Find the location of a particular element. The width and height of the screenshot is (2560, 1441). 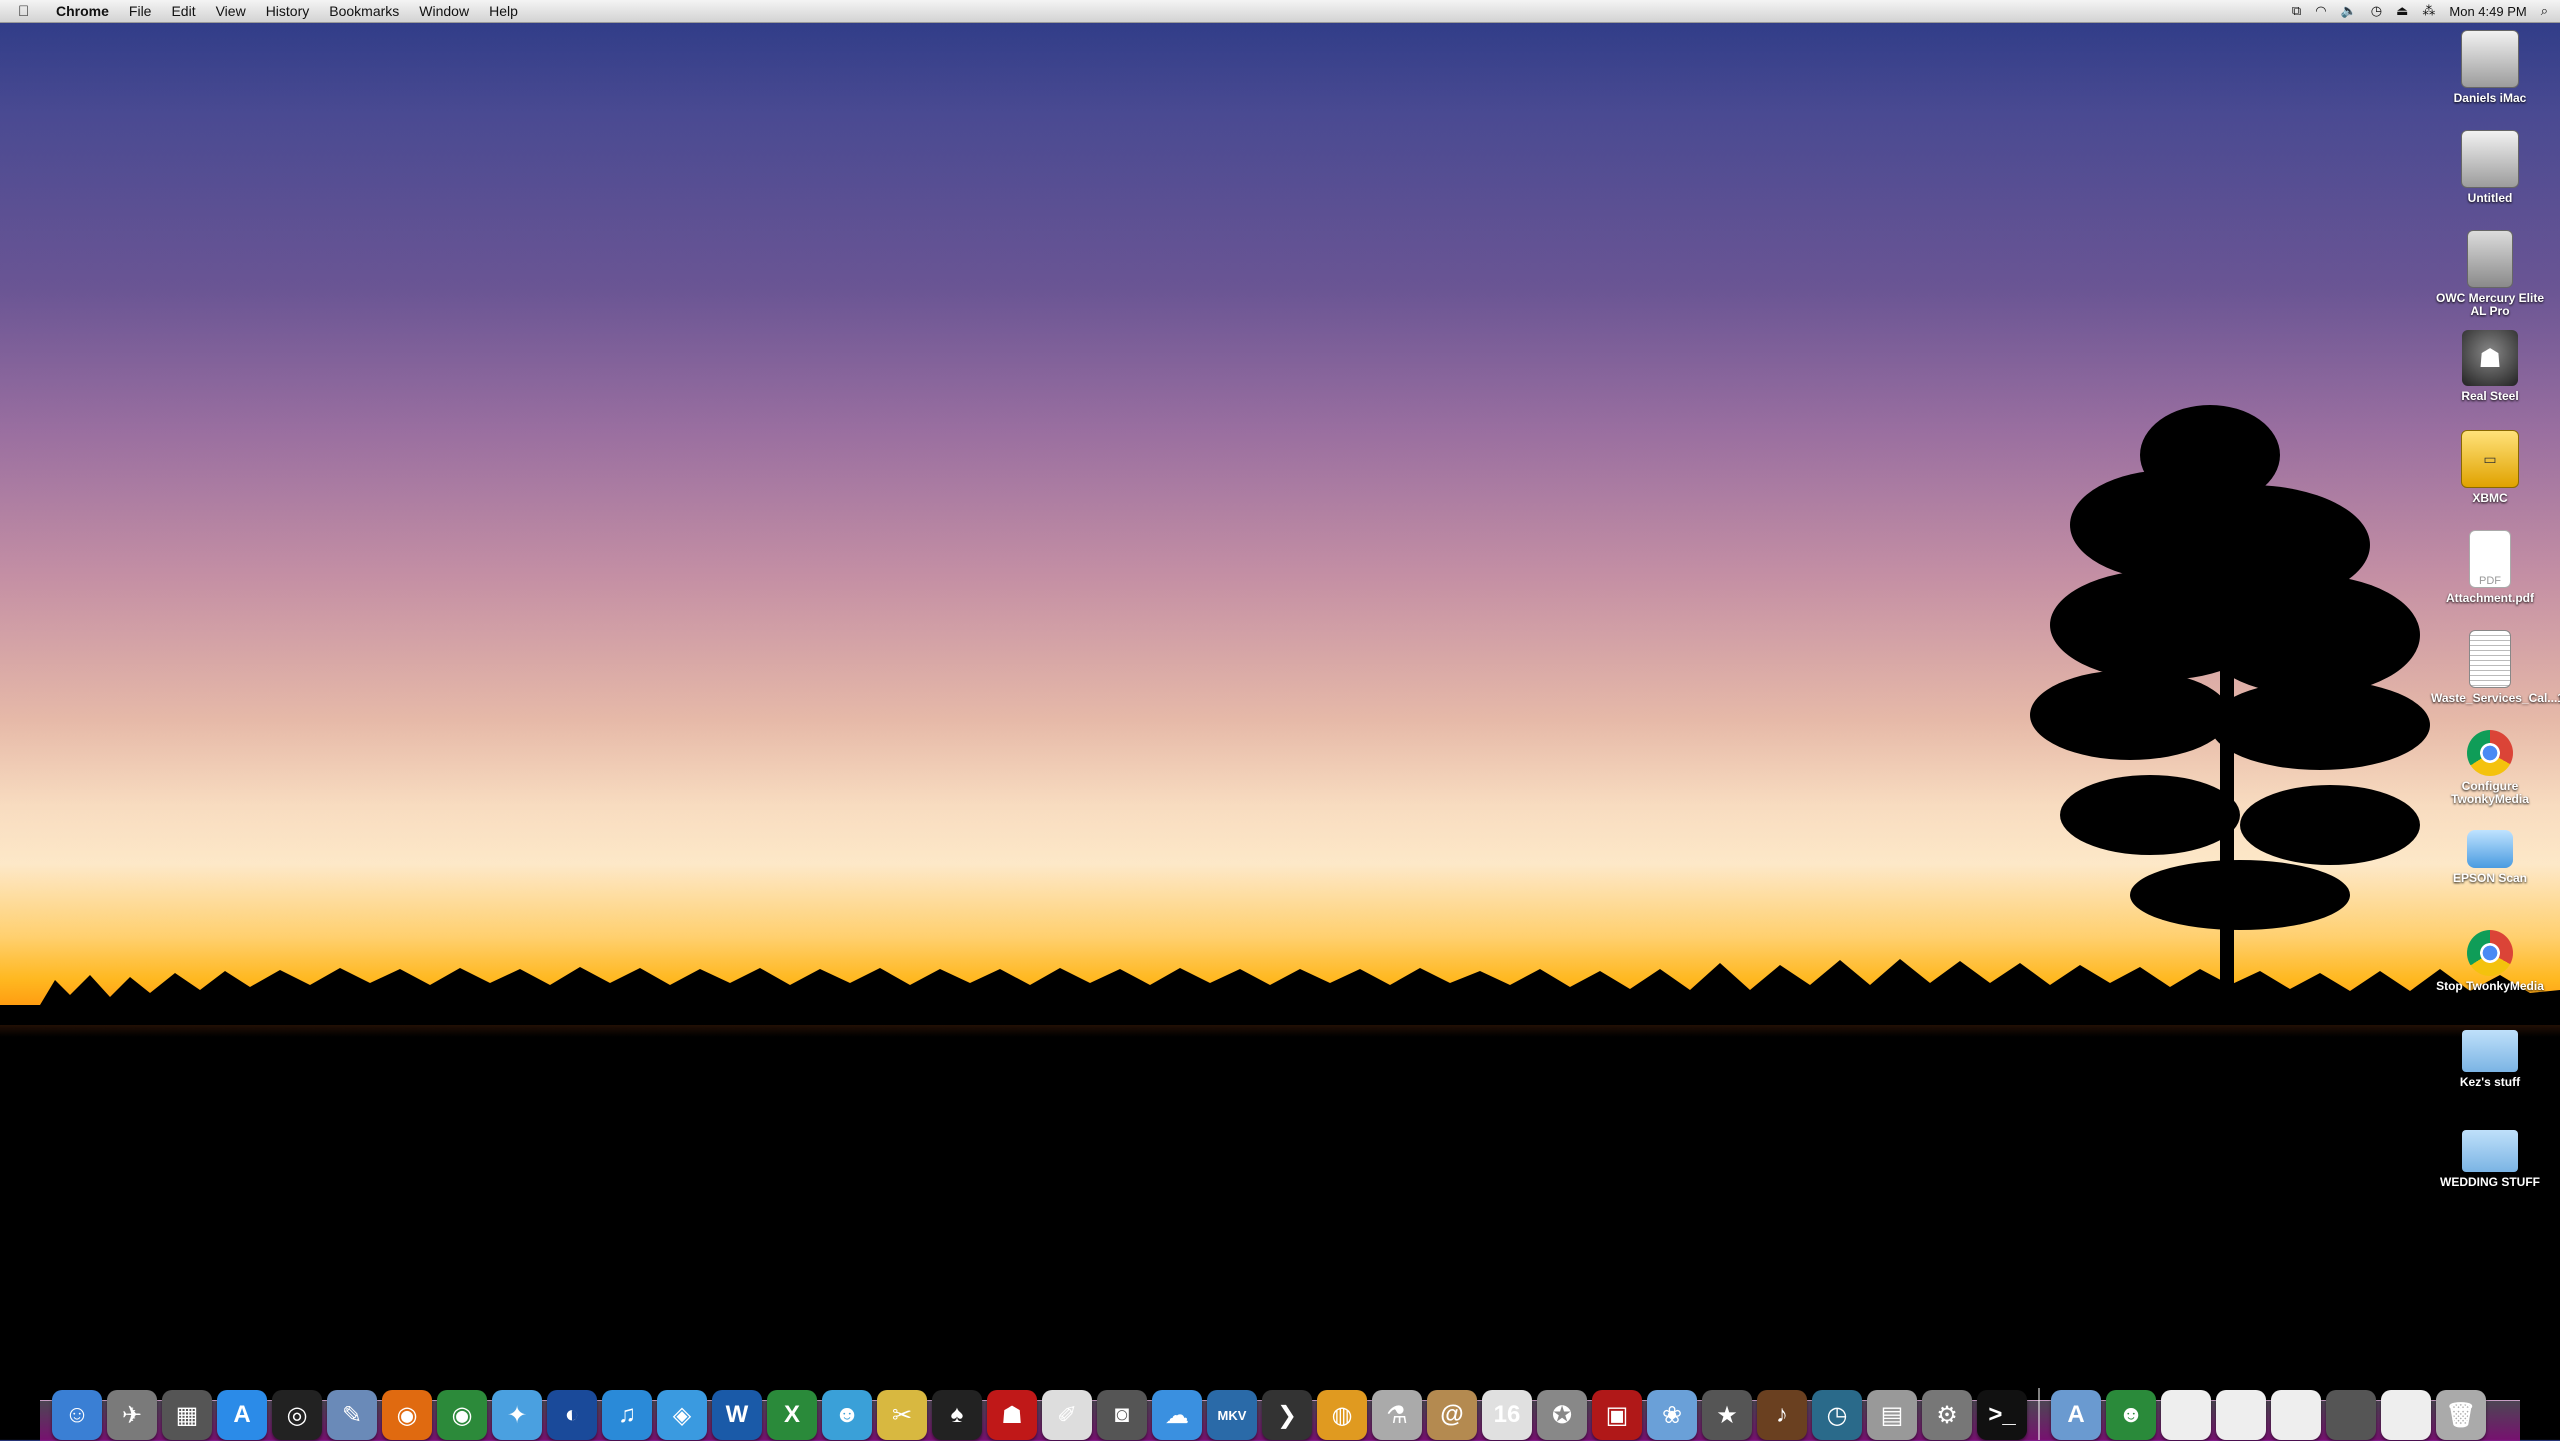

desktop-icon-label: EPSON Scan is located at coordinates (2490, 878).